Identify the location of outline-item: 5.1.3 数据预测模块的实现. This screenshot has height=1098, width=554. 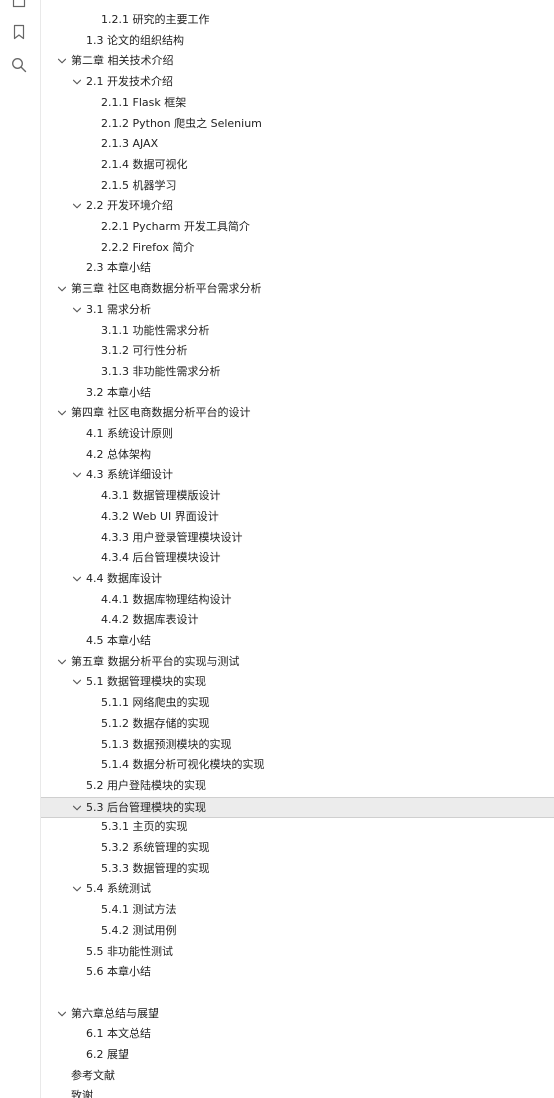
(297, 745).